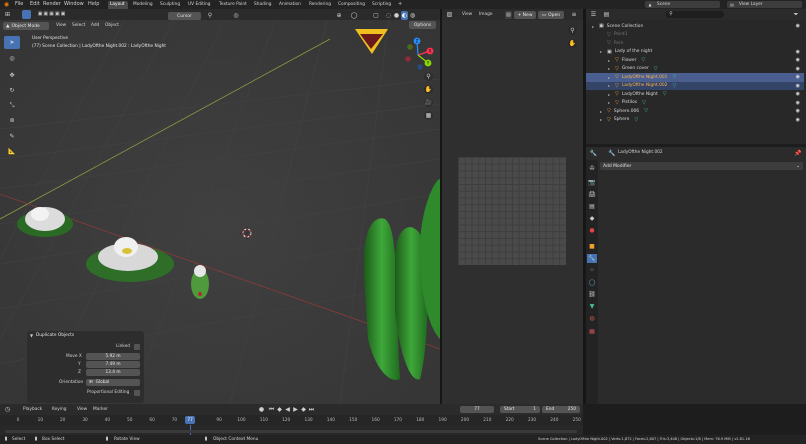 The height and width of the screenshot is (444, 806). I want to click on start-frame-field: Start 1, so click(520, 409).